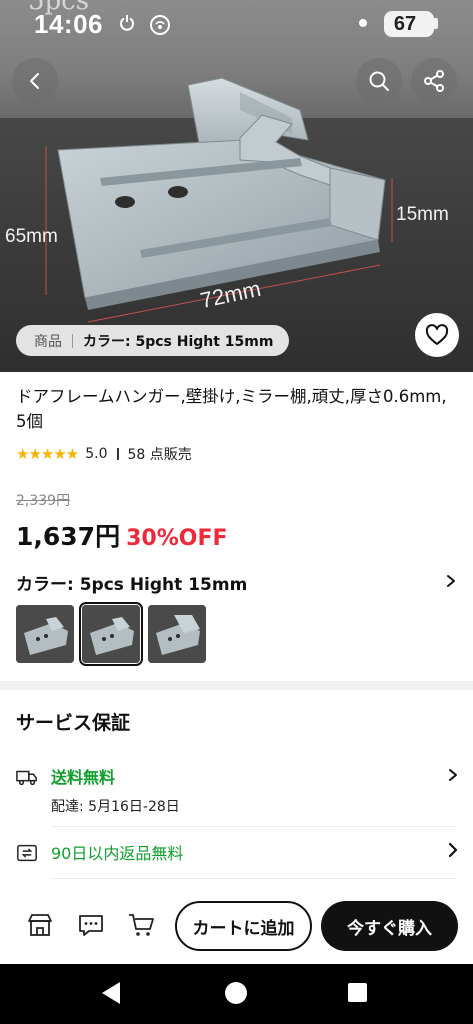 The width and height of the screenshot is (473, 1024). I want to click on battery-icon: 67, so click(409, 24).